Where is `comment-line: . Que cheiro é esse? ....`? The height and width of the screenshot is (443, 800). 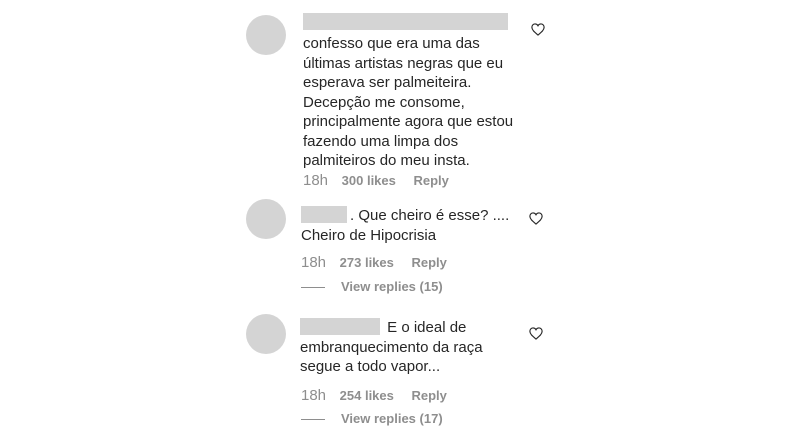
comment-line: . Que cheiro é esse? .... is located at coordinates (405, 216).